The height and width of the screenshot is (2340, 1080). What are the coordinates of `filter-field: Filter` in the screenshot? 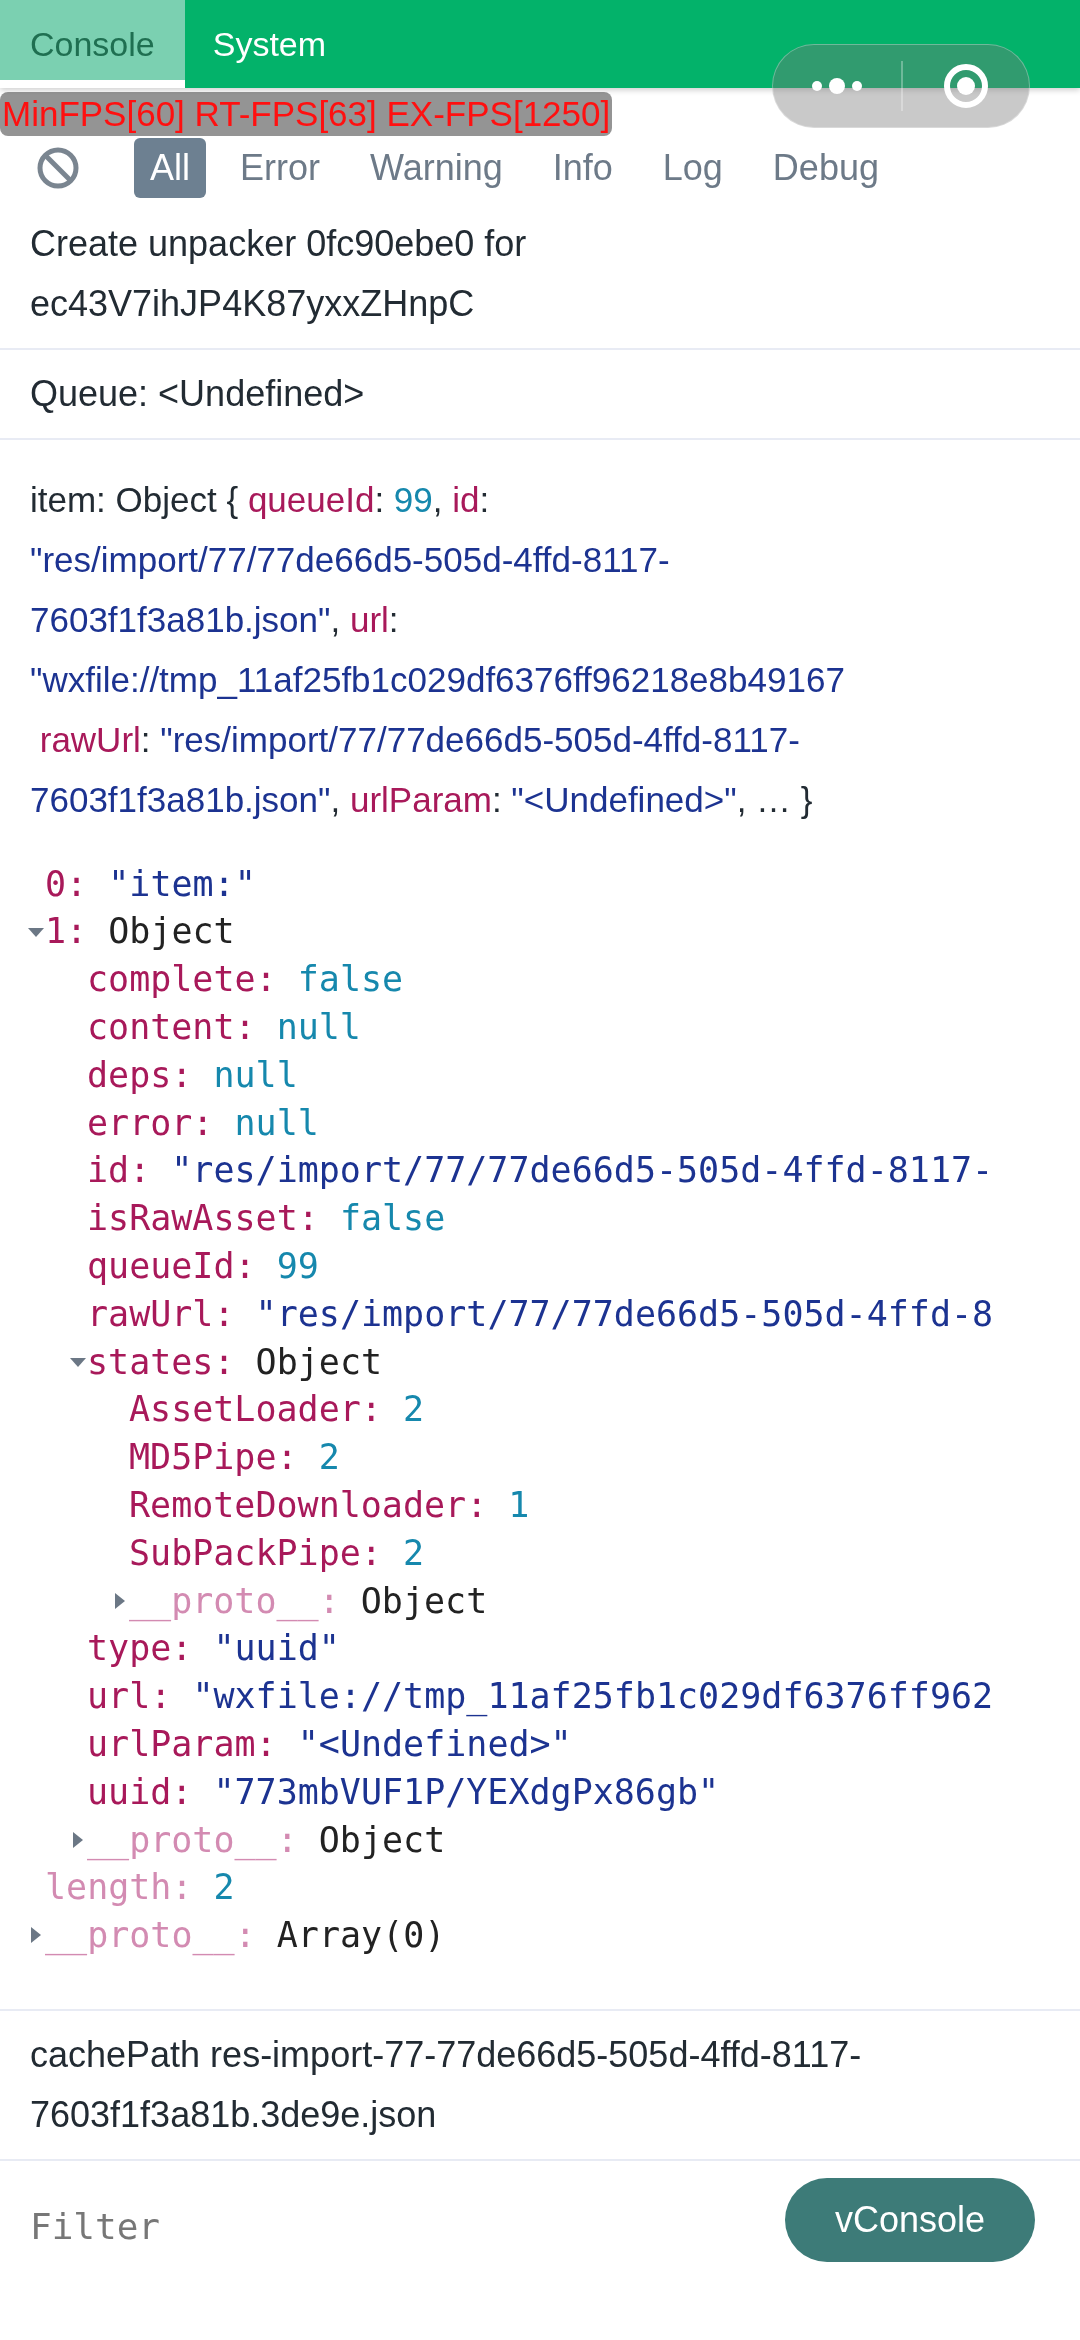 It's located at (380, 2226).